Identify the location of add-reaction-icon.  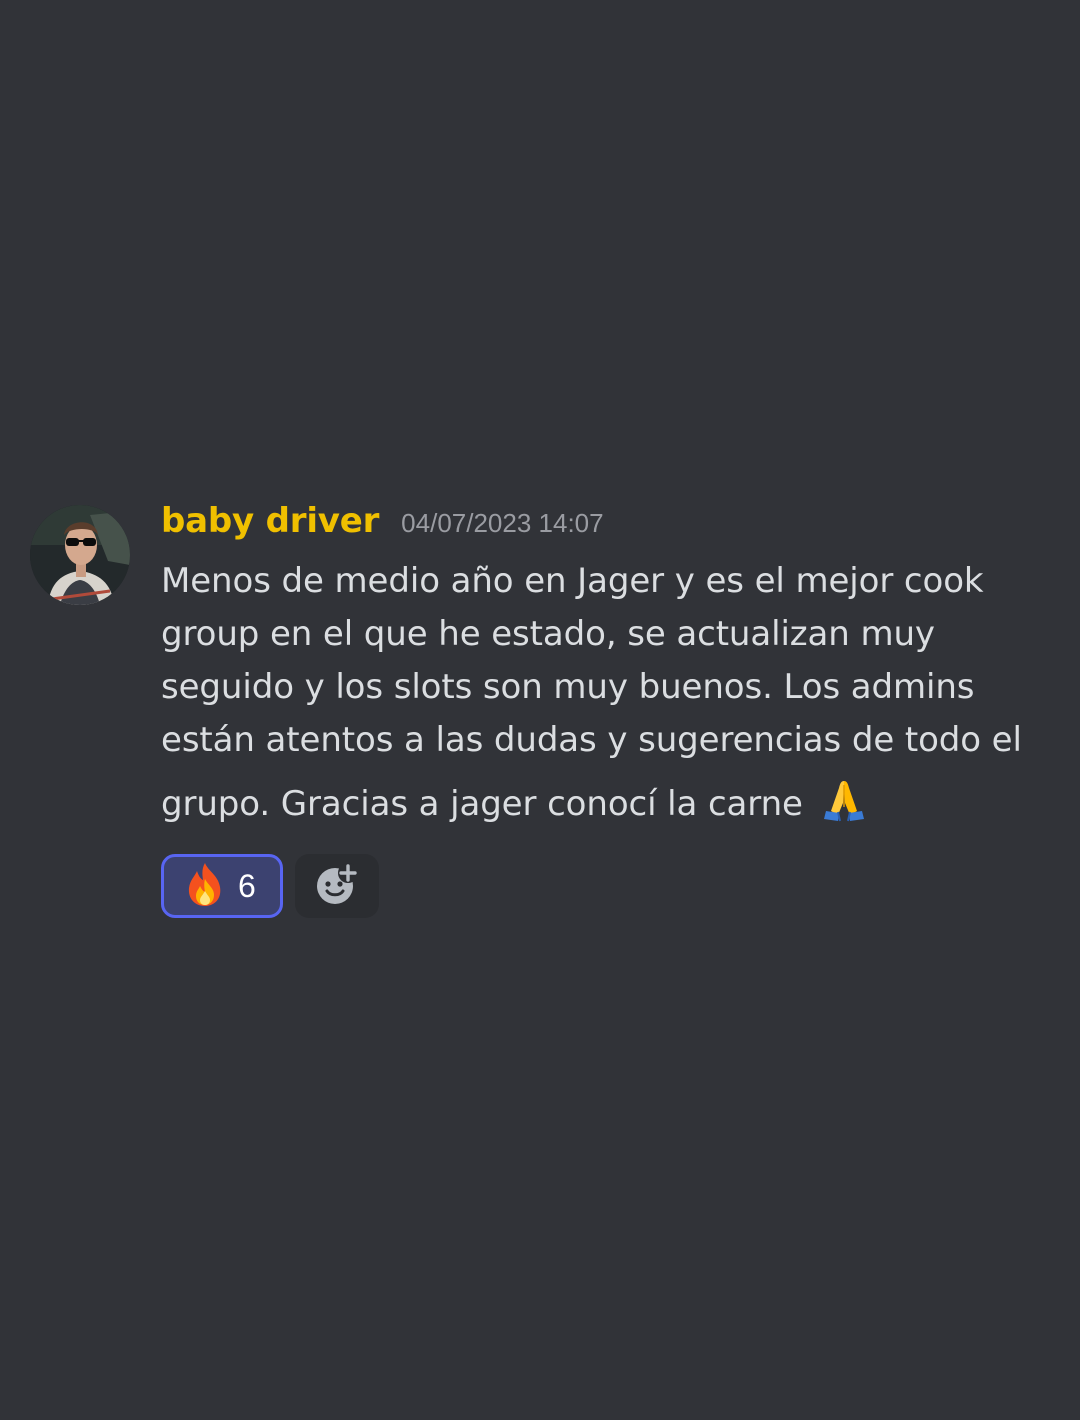
(337, 886).